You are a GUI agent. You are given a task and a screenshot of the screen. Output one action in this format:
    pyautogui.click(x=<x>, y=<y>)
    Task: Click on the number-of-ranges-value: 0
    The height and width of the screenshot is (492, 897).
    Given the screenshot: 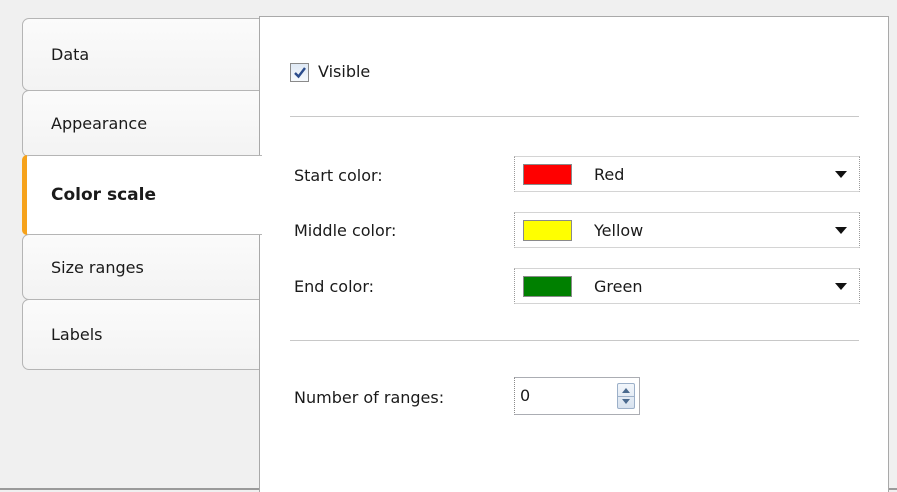 What is the action you would take?
    pyautogui.click(x=525, y=395)
    